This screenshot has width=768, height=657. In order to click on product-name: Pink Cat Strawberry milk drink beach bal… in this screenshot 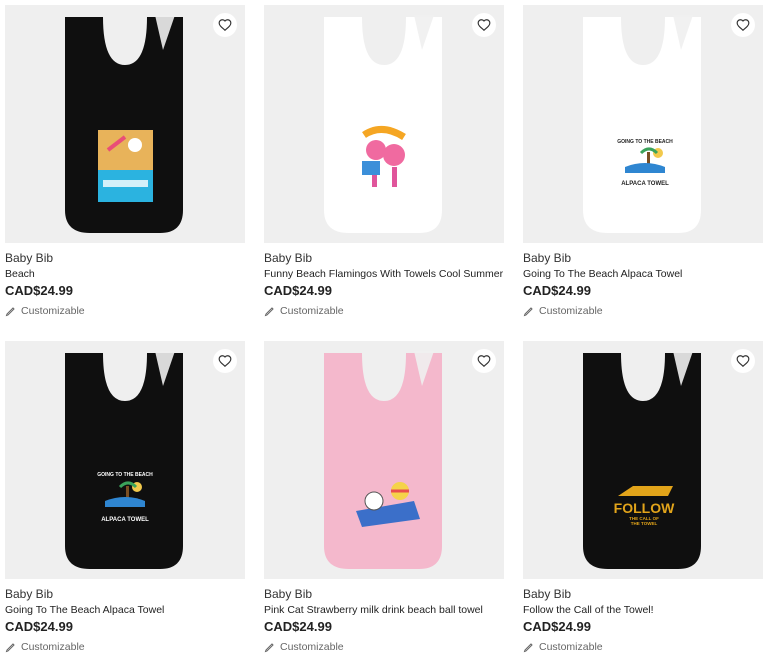, I will do `click(373, 610)`.